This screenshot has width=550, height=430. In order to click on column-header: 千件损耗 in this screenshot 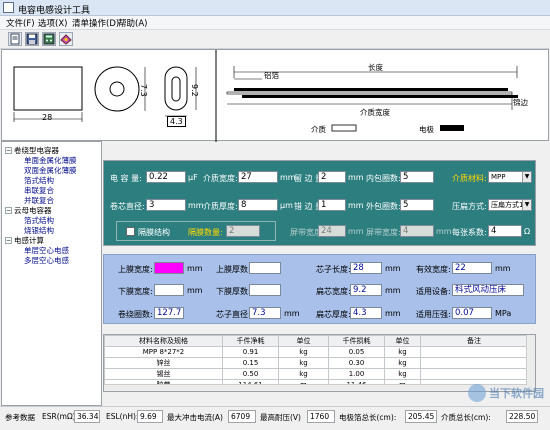, I will do `click(356, 341)`.